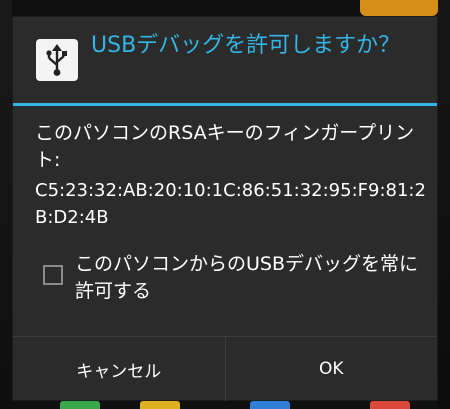 The height and width of the screenshot is (409, 450). I want to click on dialog-title: USBデバッグを許可しますか？, so click(246, 45).